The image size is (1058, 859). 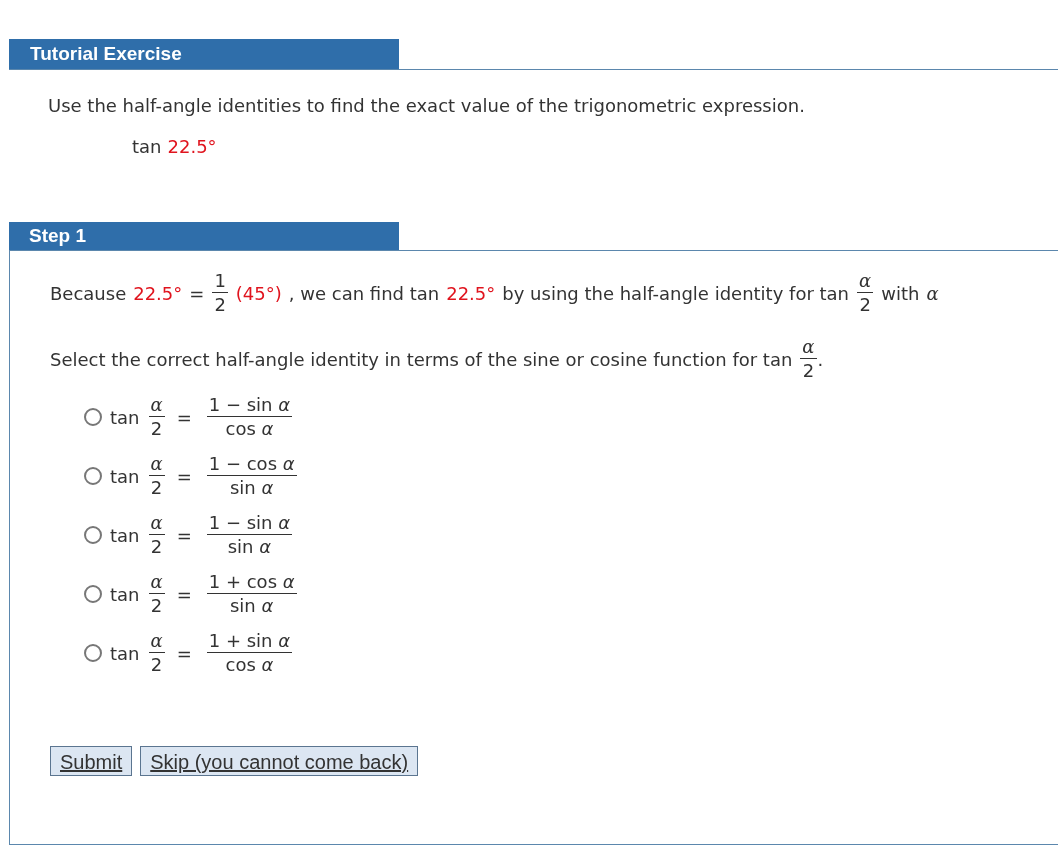 I want to click on instruction-text: Use the half-angle identities to find the exact value of the trigonometric expression., so click(x=427, y=106).